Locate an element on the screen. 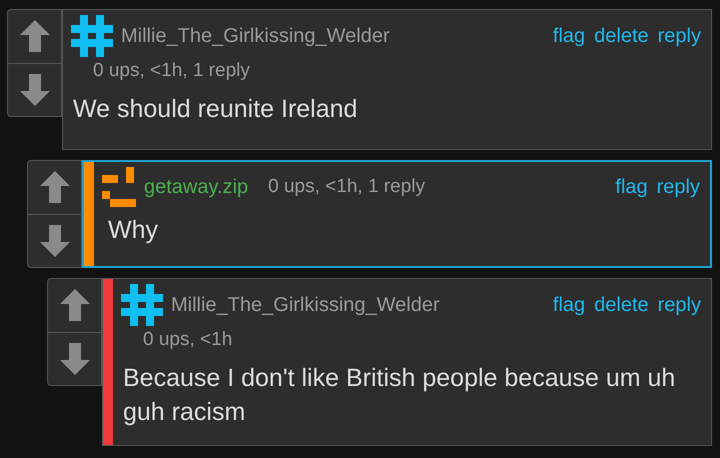  comment-text: We should reunite Ireland is located at coordinates (215, 109).